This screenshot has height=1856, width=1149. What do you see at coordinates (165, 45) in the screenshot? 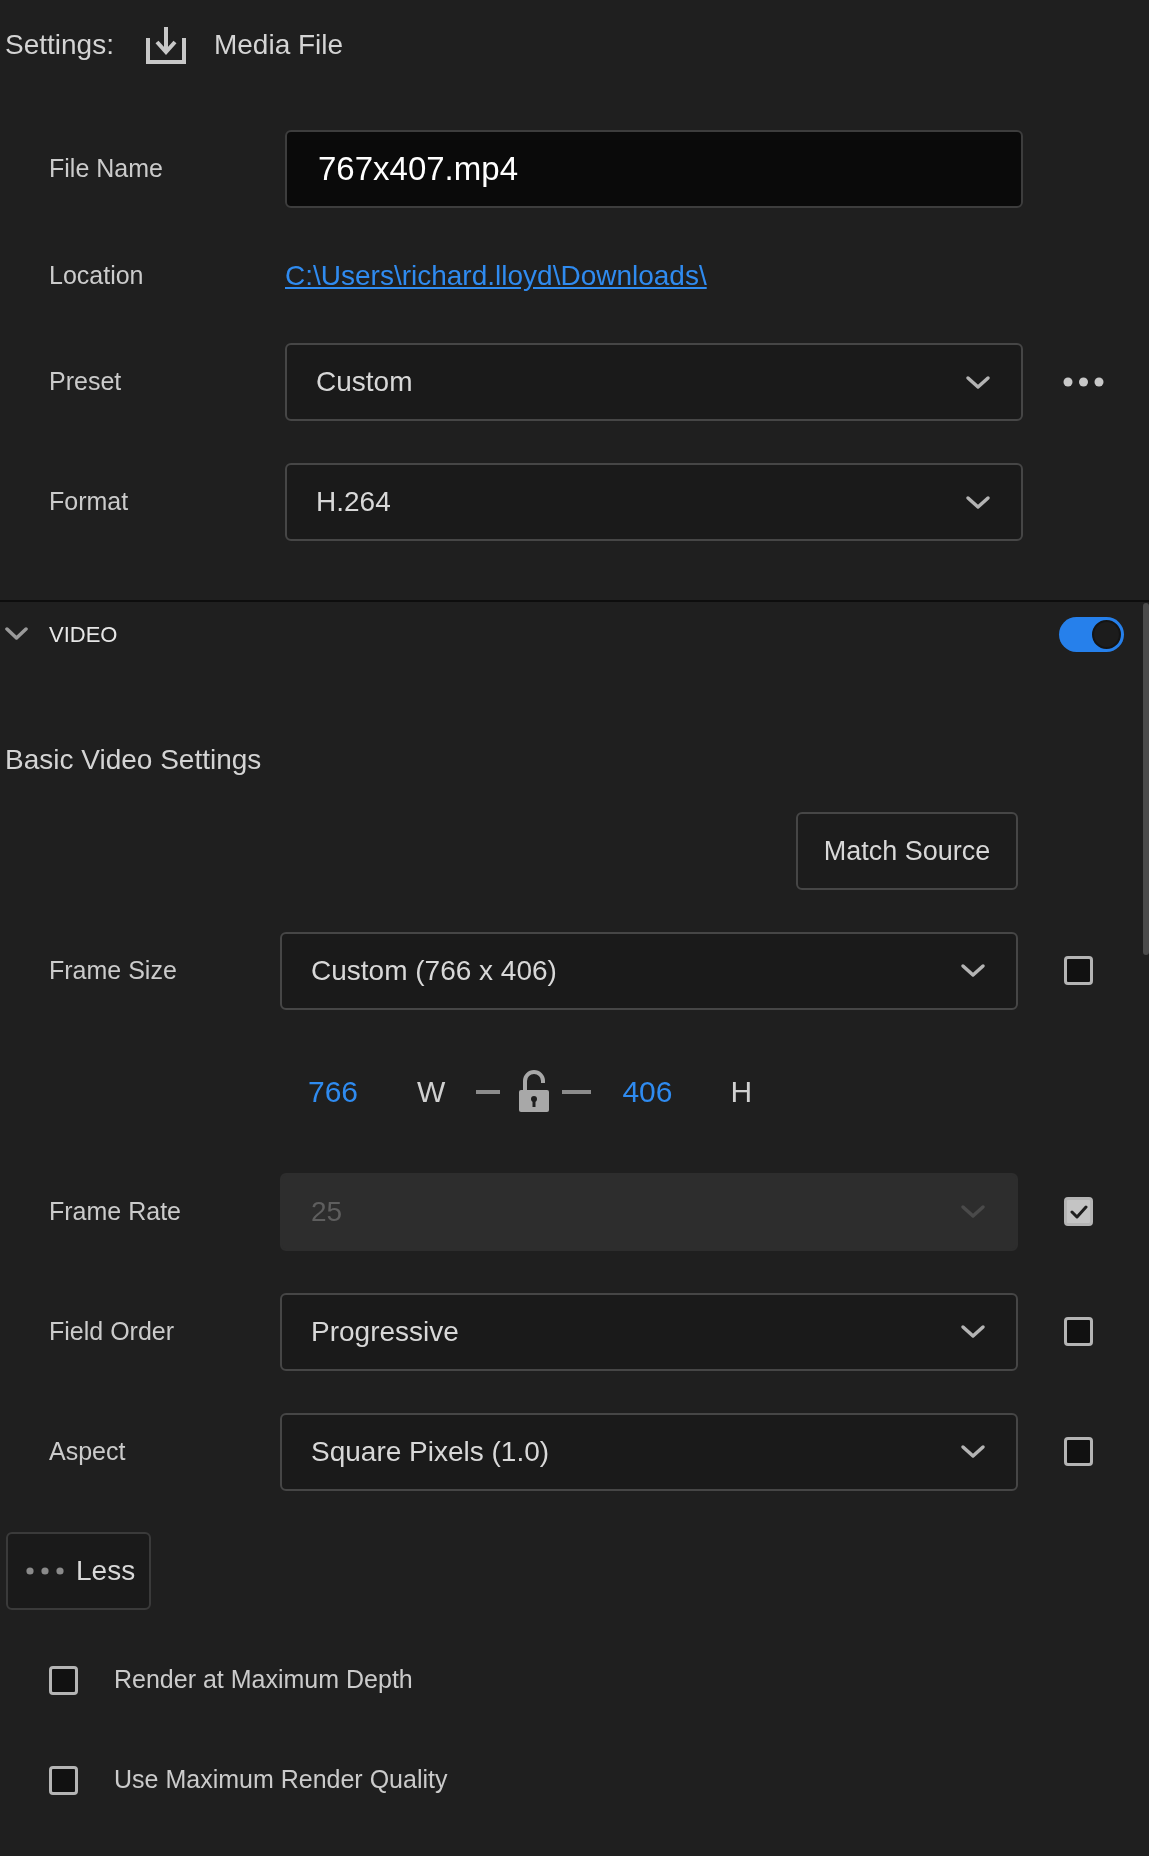
I see `download-icon` at bounding box center [165, 45].